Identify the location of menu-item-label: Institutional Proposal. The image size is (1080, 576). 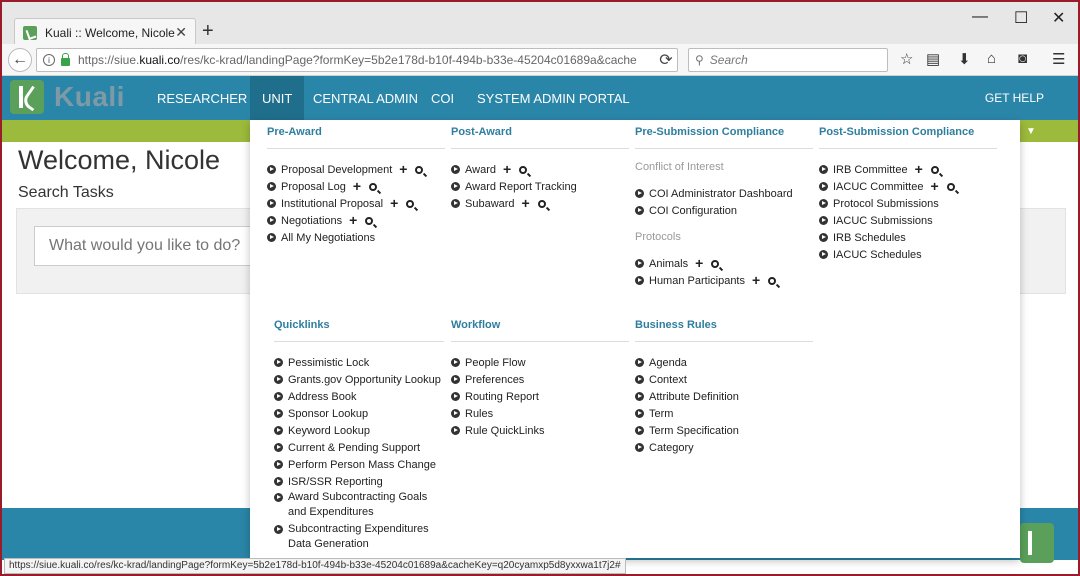
(332, 203).